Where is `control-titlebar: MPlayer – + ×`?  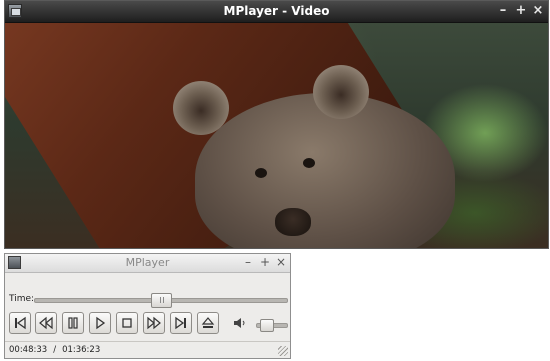 control-titlebar: MPlayer – + × is located at coordinates (147, 263).